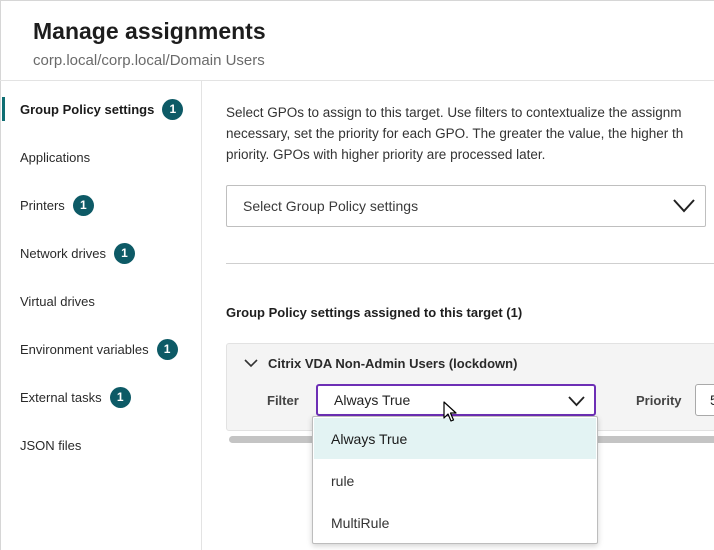 The height and width of the screenshot is (550, 714). I want to click on sidebar-item-group-policy-settings: Group Policy settings 1, so click(100, 109).